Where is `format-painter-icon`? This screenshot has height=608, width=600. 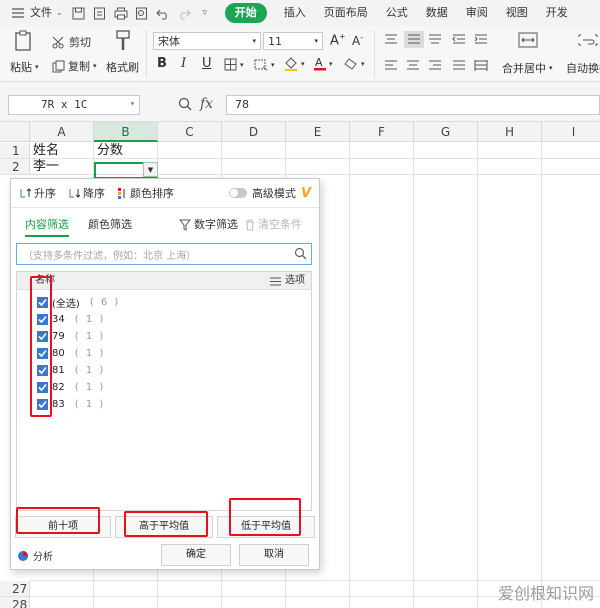
format-painter-icon is located at coordinates (123, 41).